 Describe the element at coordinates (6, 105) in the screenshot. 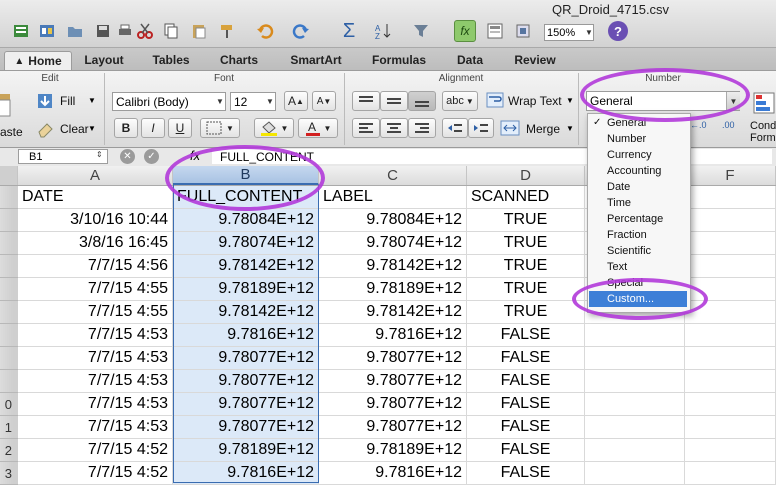

I see `paste-big-icon` at that location.